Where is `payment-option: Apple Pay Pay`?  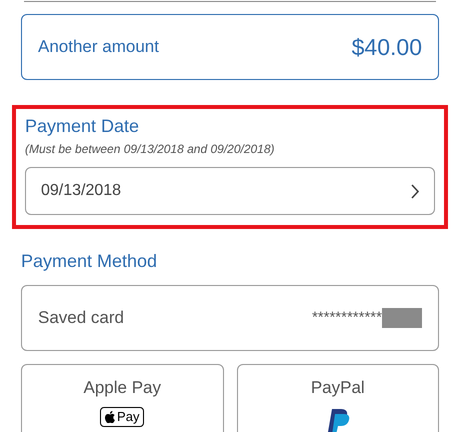 payment-option: Apple Pay Pay is located at coordinates (122, 398).